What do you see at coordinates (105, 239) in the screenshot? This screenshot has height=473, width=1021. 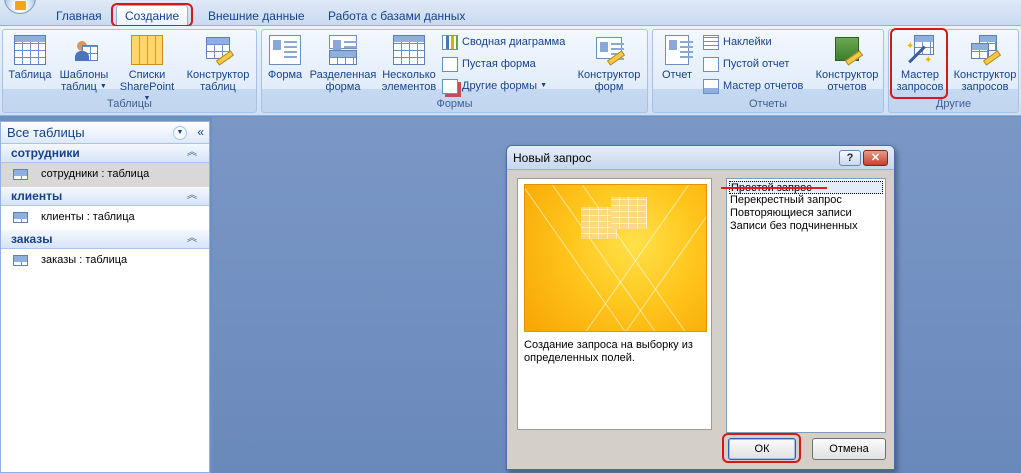 I see `nav-group-orders: заказы ︽` at bounding box center [105, 239].